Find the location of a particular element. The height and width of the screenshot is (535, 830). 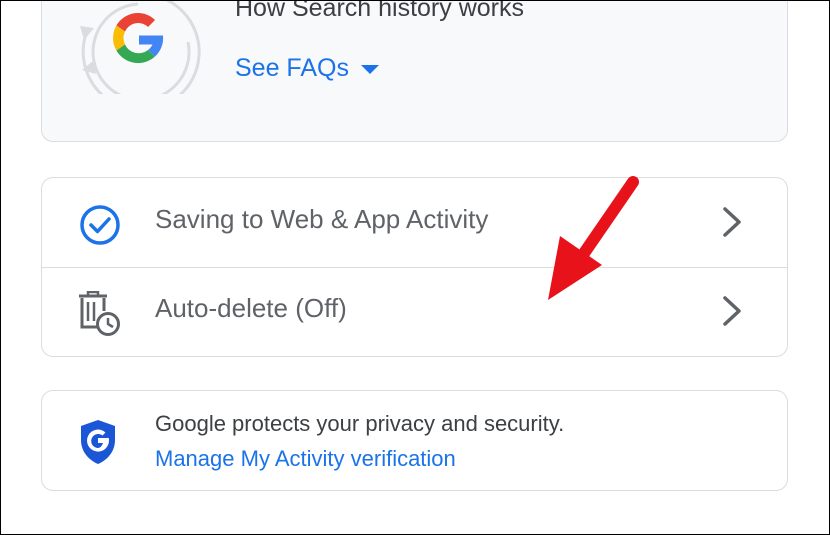

auto-delete-label: Auto-delete (Off) is located at coordinates (251, 308).